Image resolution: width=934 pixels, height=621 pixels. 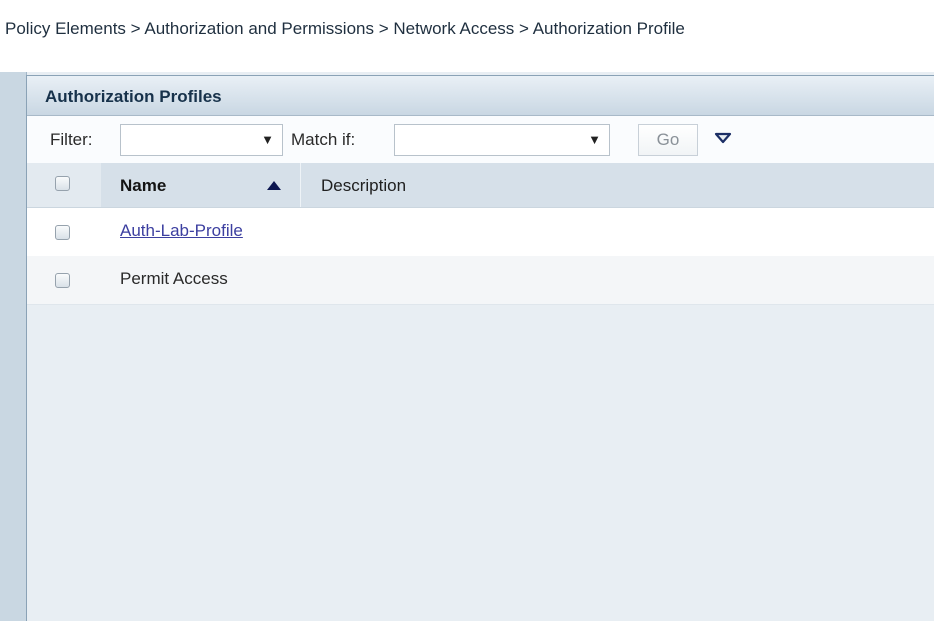 I want to click on table-row: Permit Access, so click(x=480, y=280).